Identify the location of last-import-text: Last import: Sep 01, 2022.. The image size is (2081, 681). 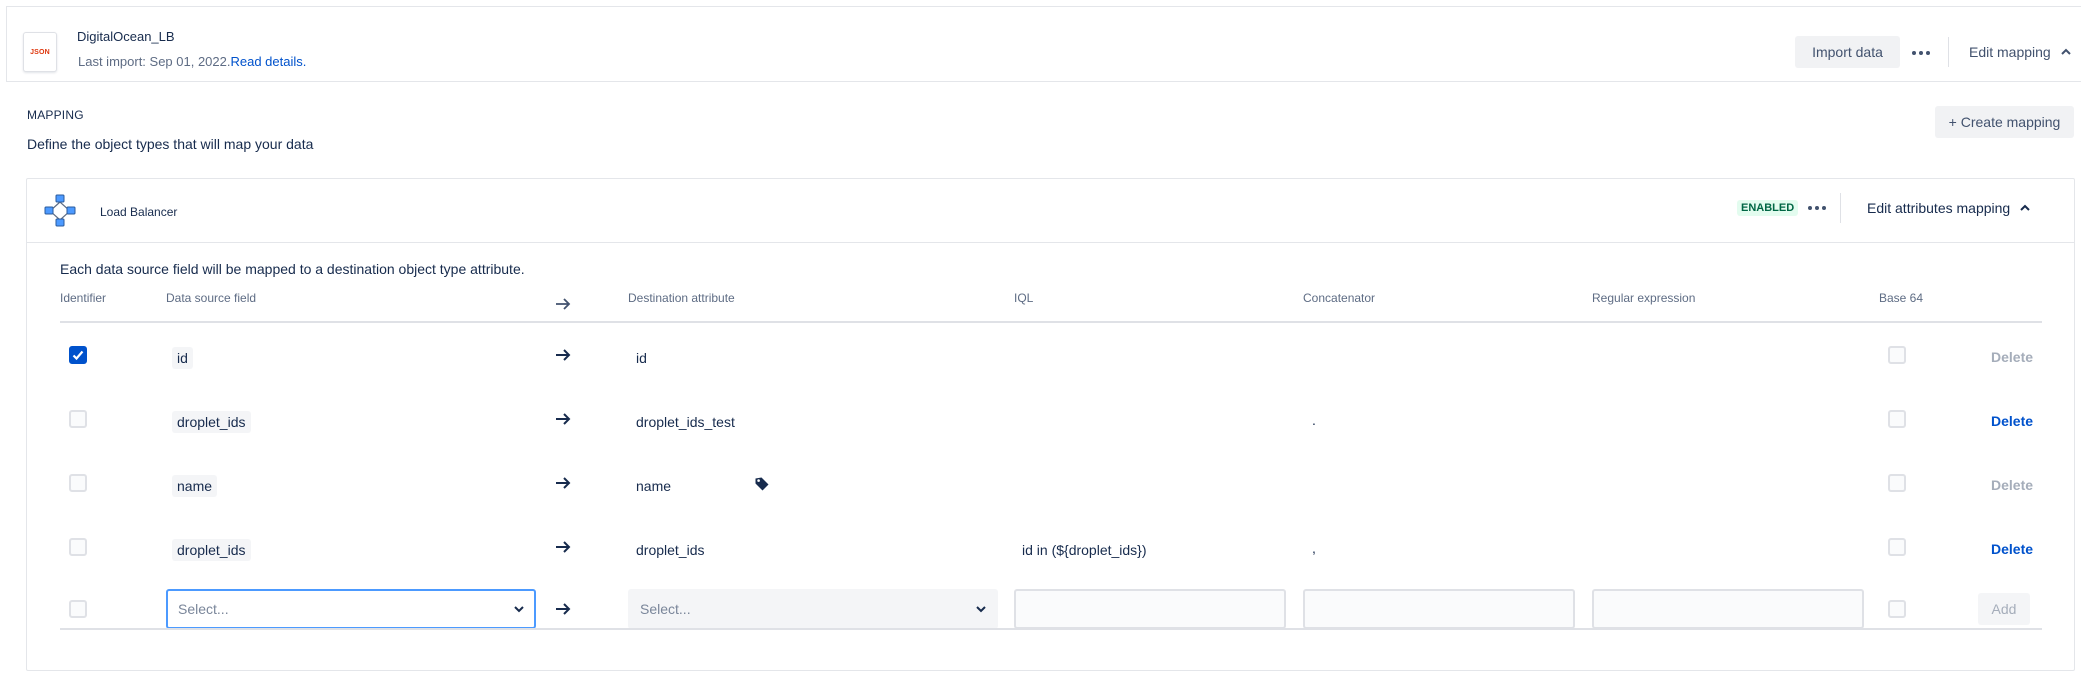
(154, 61).